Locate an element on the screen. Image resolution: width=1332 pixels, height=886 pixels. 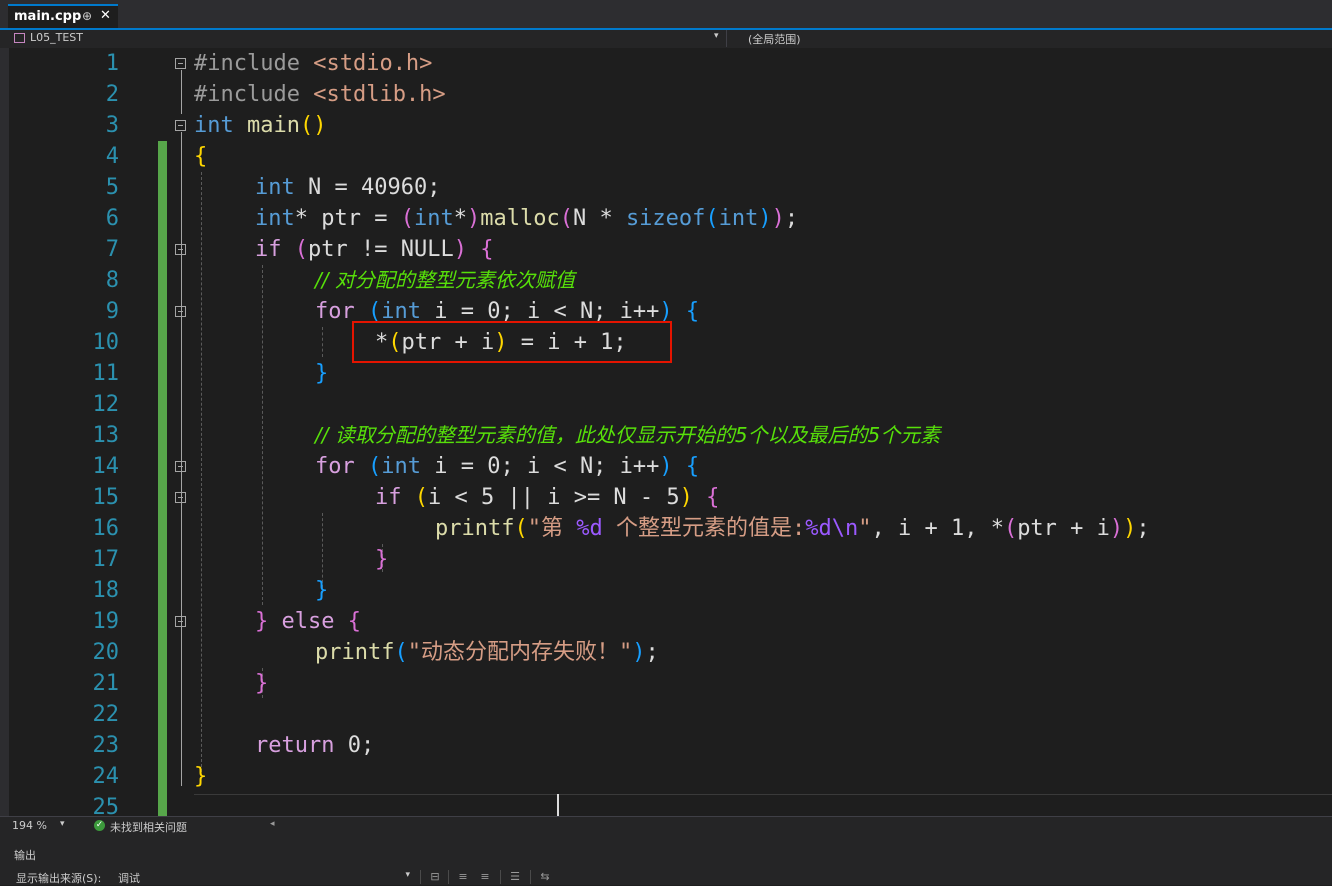
output-source-value: 调试 is located at coordinates (129, 878).